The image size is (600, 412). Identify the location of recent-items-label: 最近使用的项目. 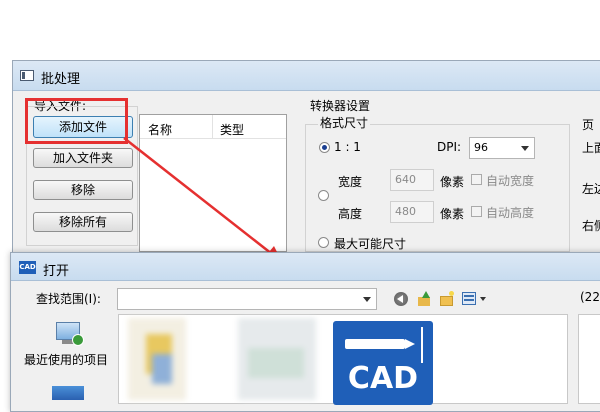
(66, 359).